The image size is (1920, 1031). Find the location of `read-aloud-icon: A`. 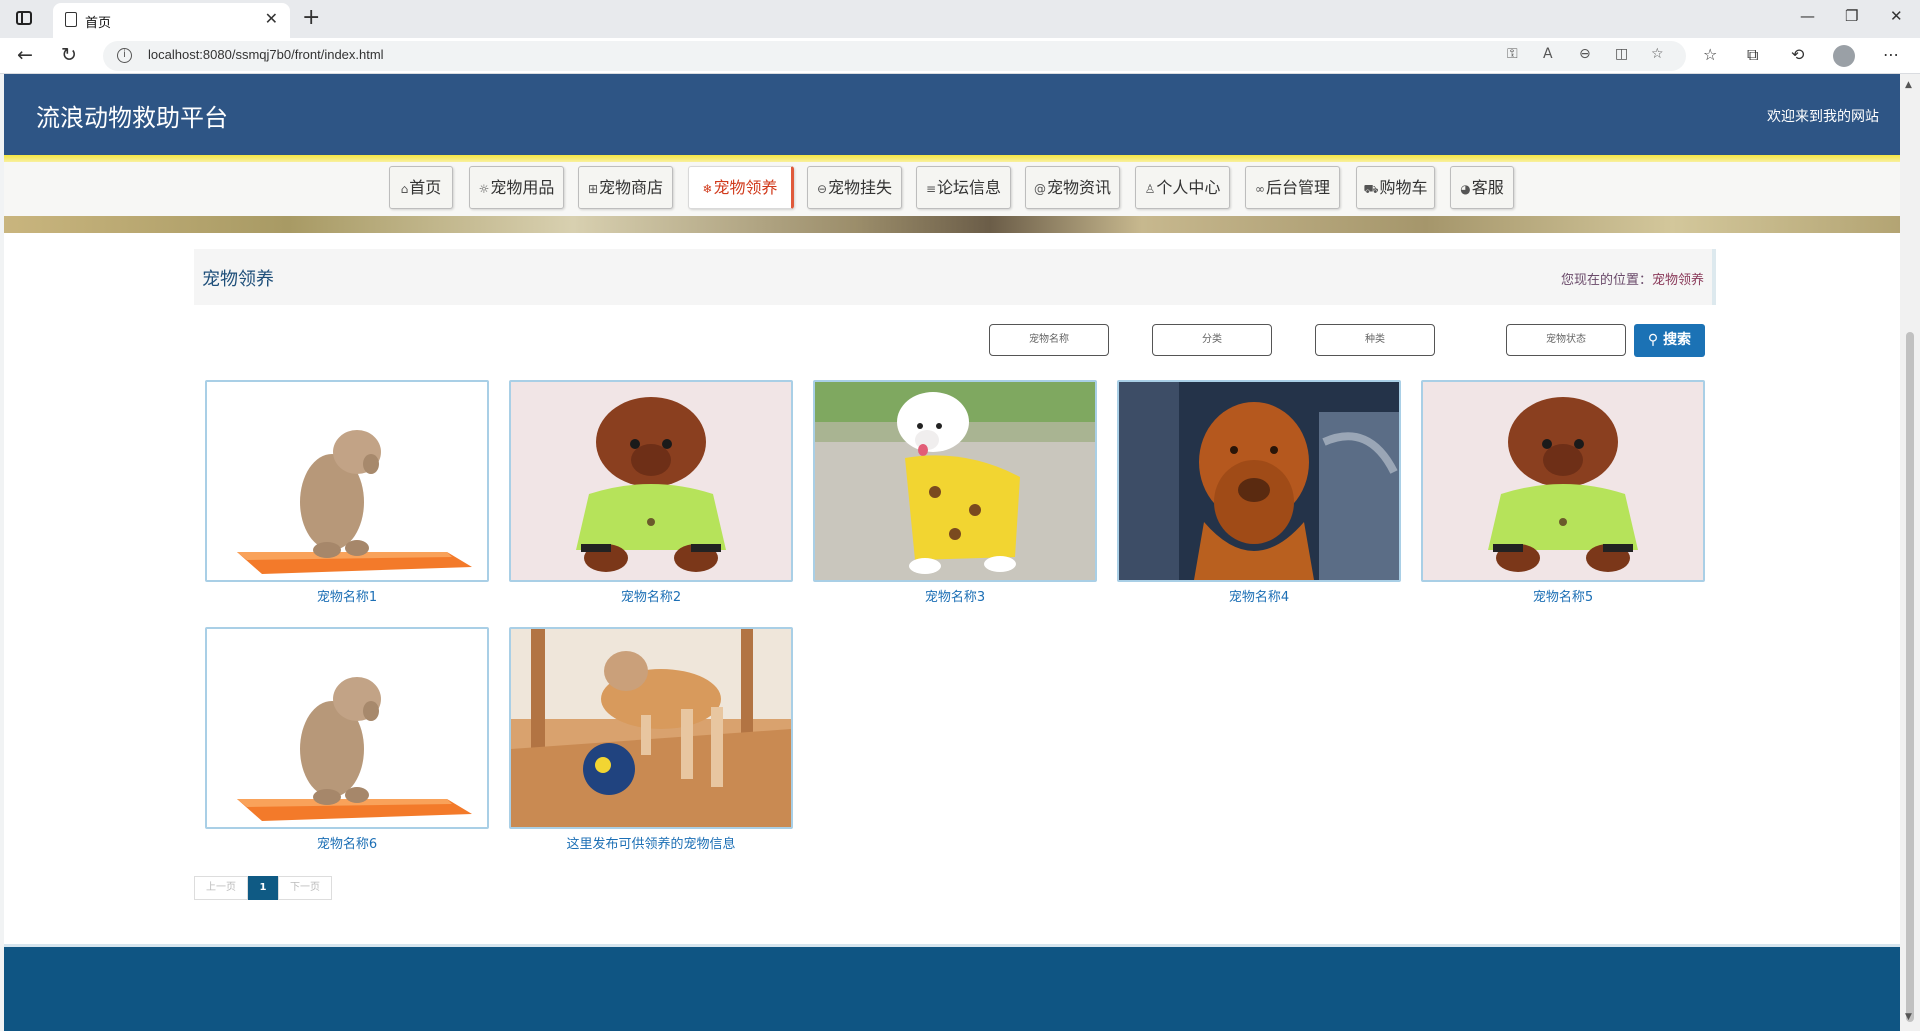

read-aloud-icon: A is located at coordinates (1548, 54).